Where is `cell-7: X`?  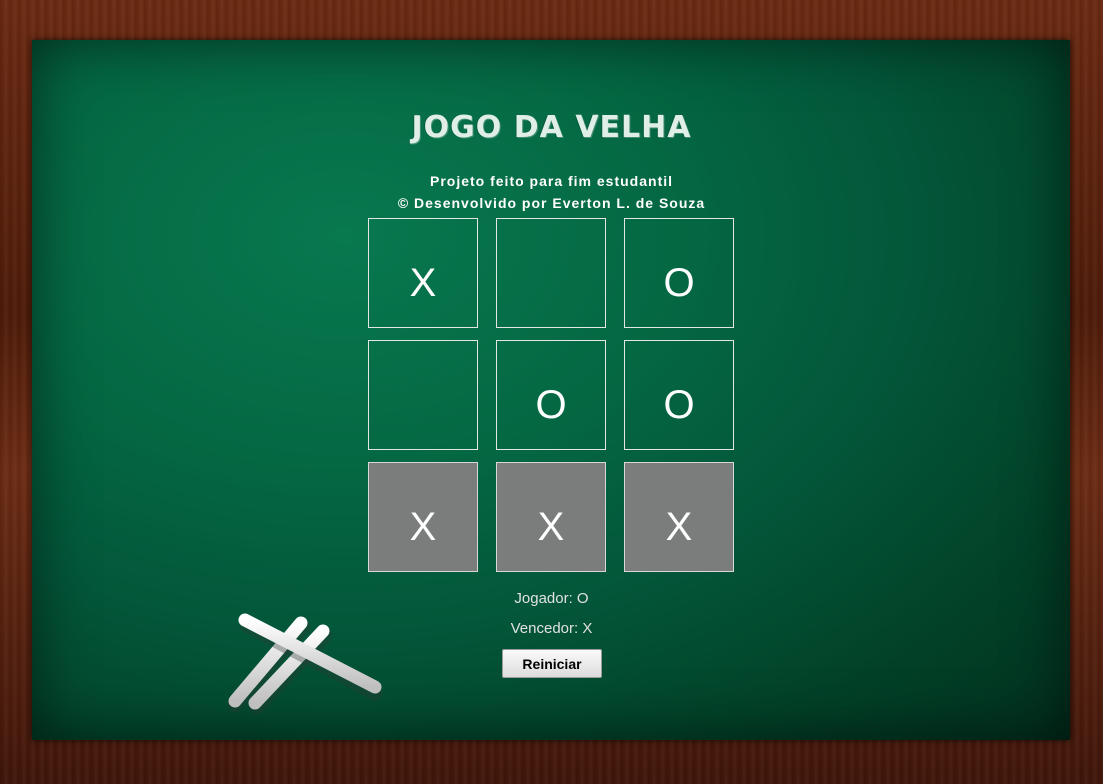 cell-7: X is located at coordinates (551, 517).